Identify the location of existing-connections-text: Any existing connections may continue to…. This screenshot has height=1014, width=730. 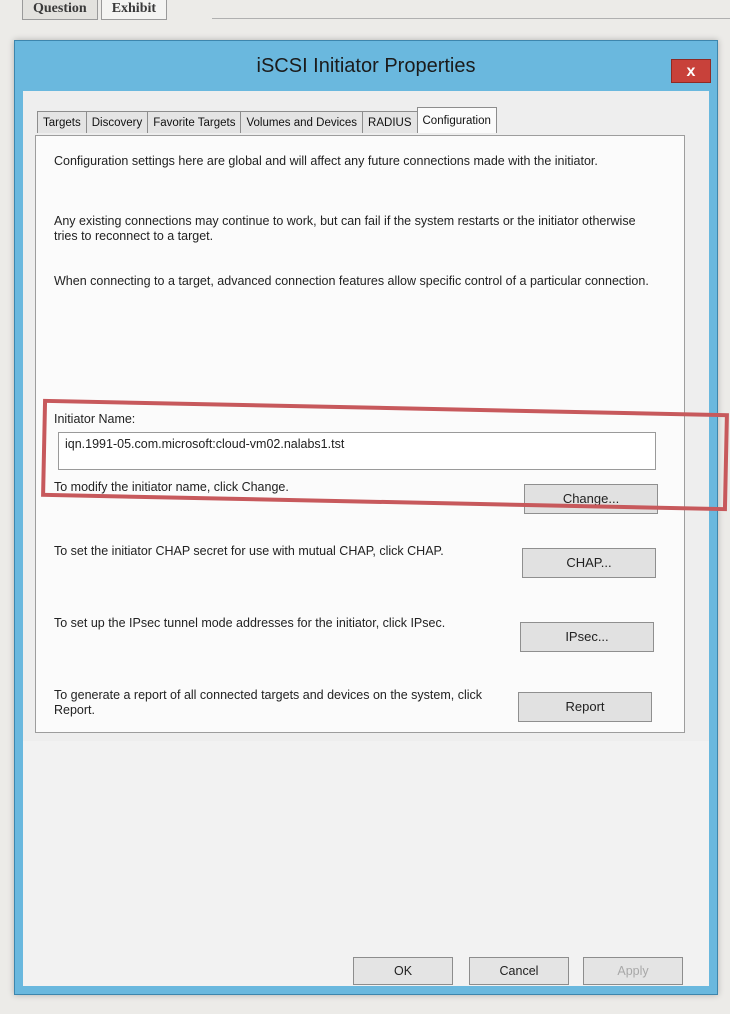
(345, 228).